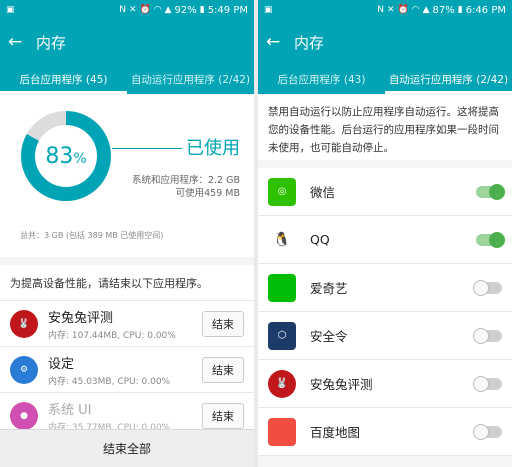 The height and width of the screenshot is (467, 512). I want to click on tab-background-apps: 后台应用程序 (43), so click(321, 79).